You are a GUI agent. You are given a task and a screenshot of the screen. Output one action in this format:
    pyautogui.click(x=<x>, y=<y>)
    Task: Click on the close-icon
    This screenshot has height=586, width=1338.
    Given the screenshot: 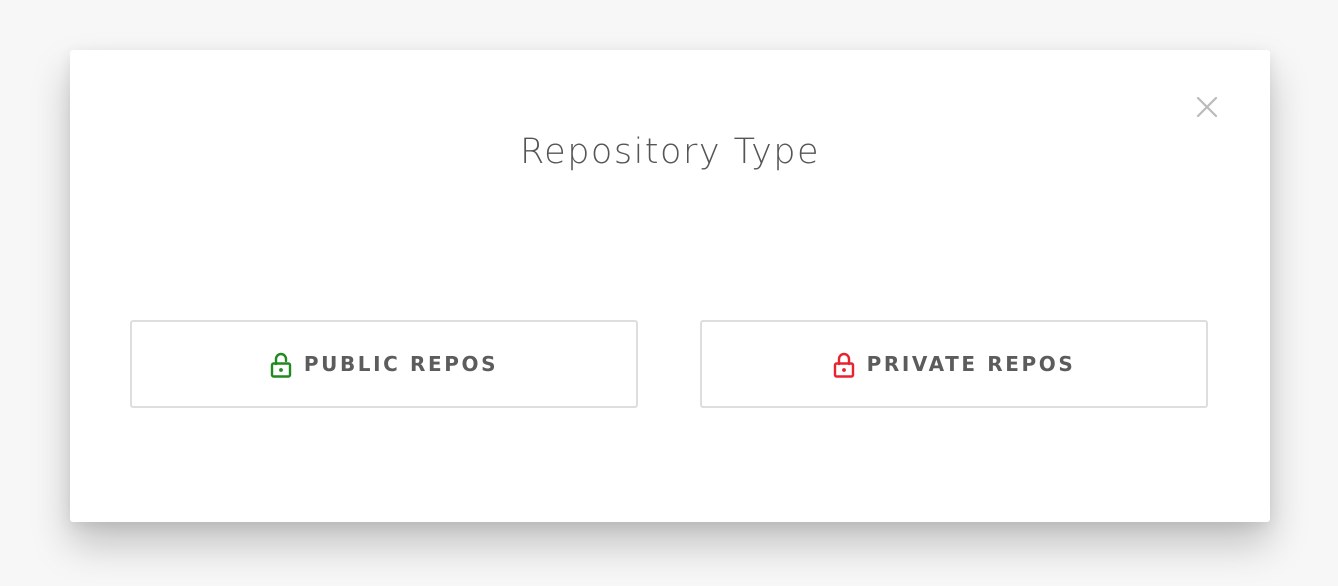 What is the action you would take?
    pyautogui.click(x=1207, y=107)
    